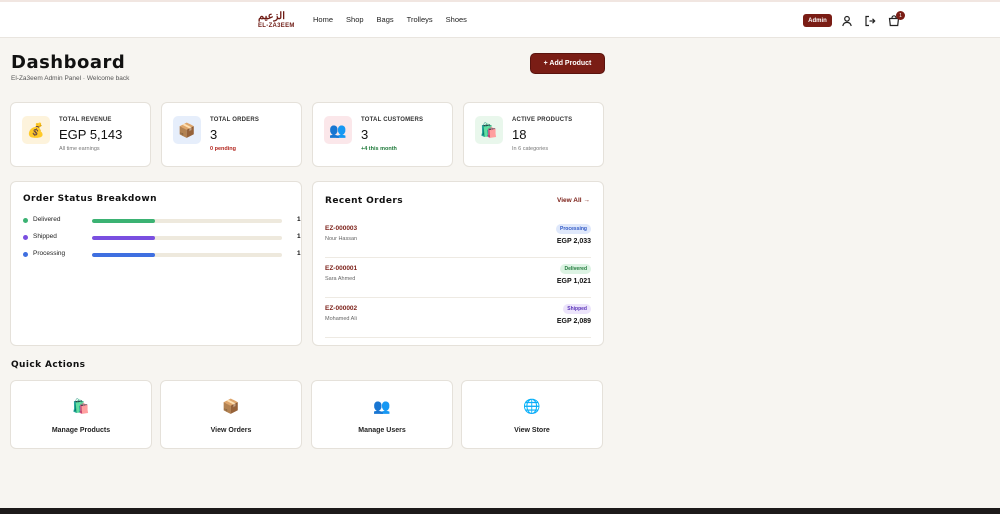  What do you see at coordinates (341, 319) in the screenshot?
I see `order-customer: Mohamed Ali` at bounding box center [341, 319].